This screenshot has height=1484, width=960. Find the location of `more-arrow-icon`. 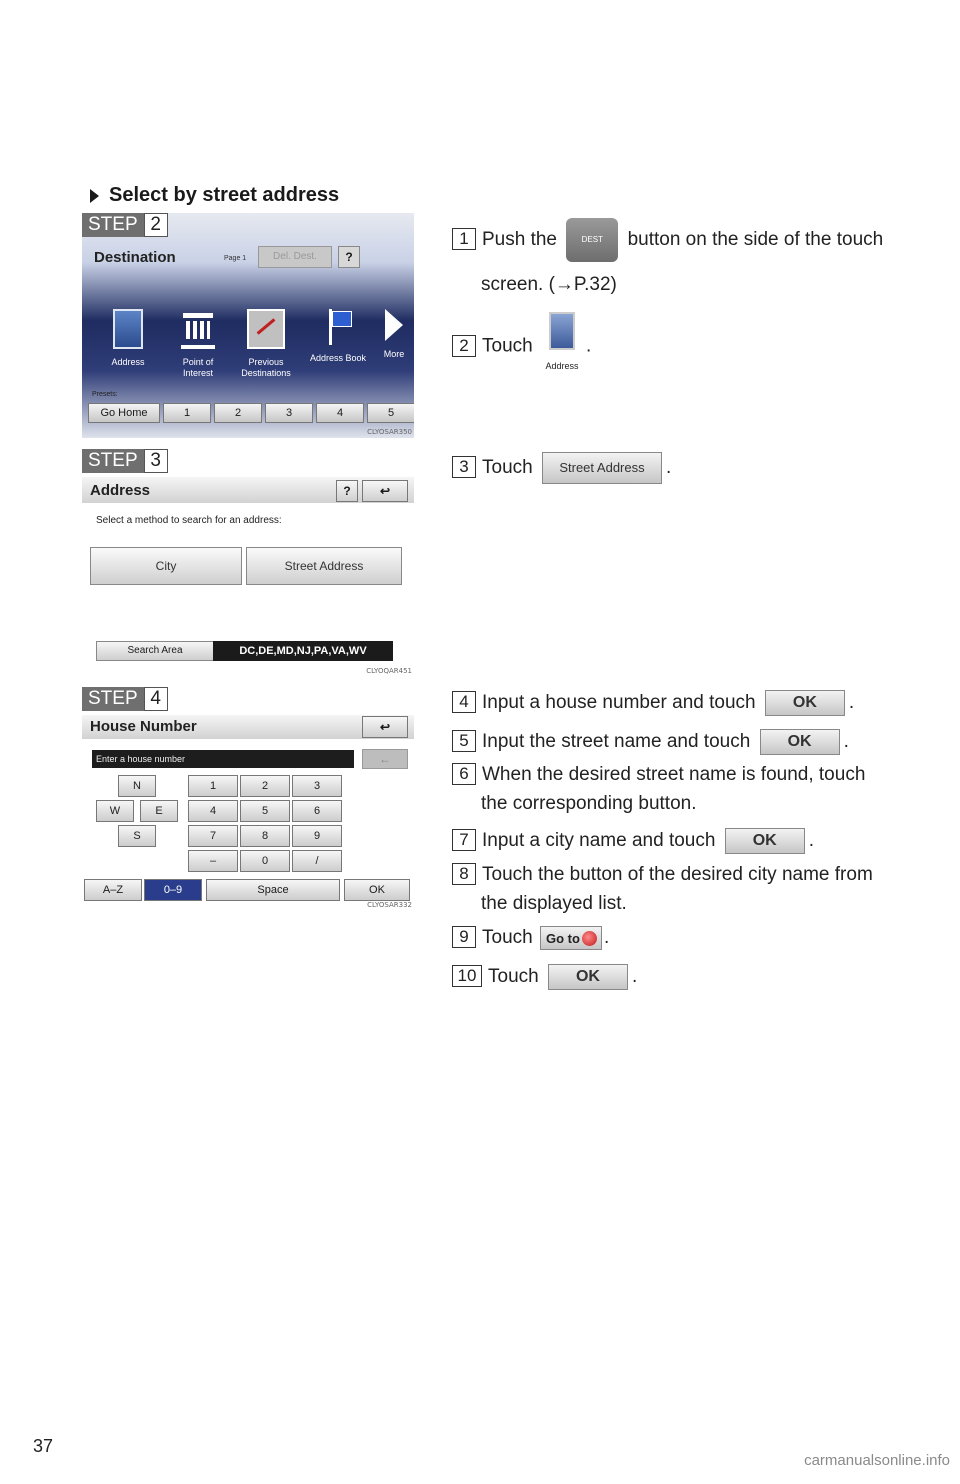

more-arrow-icon is located at coordinates (394, 325).